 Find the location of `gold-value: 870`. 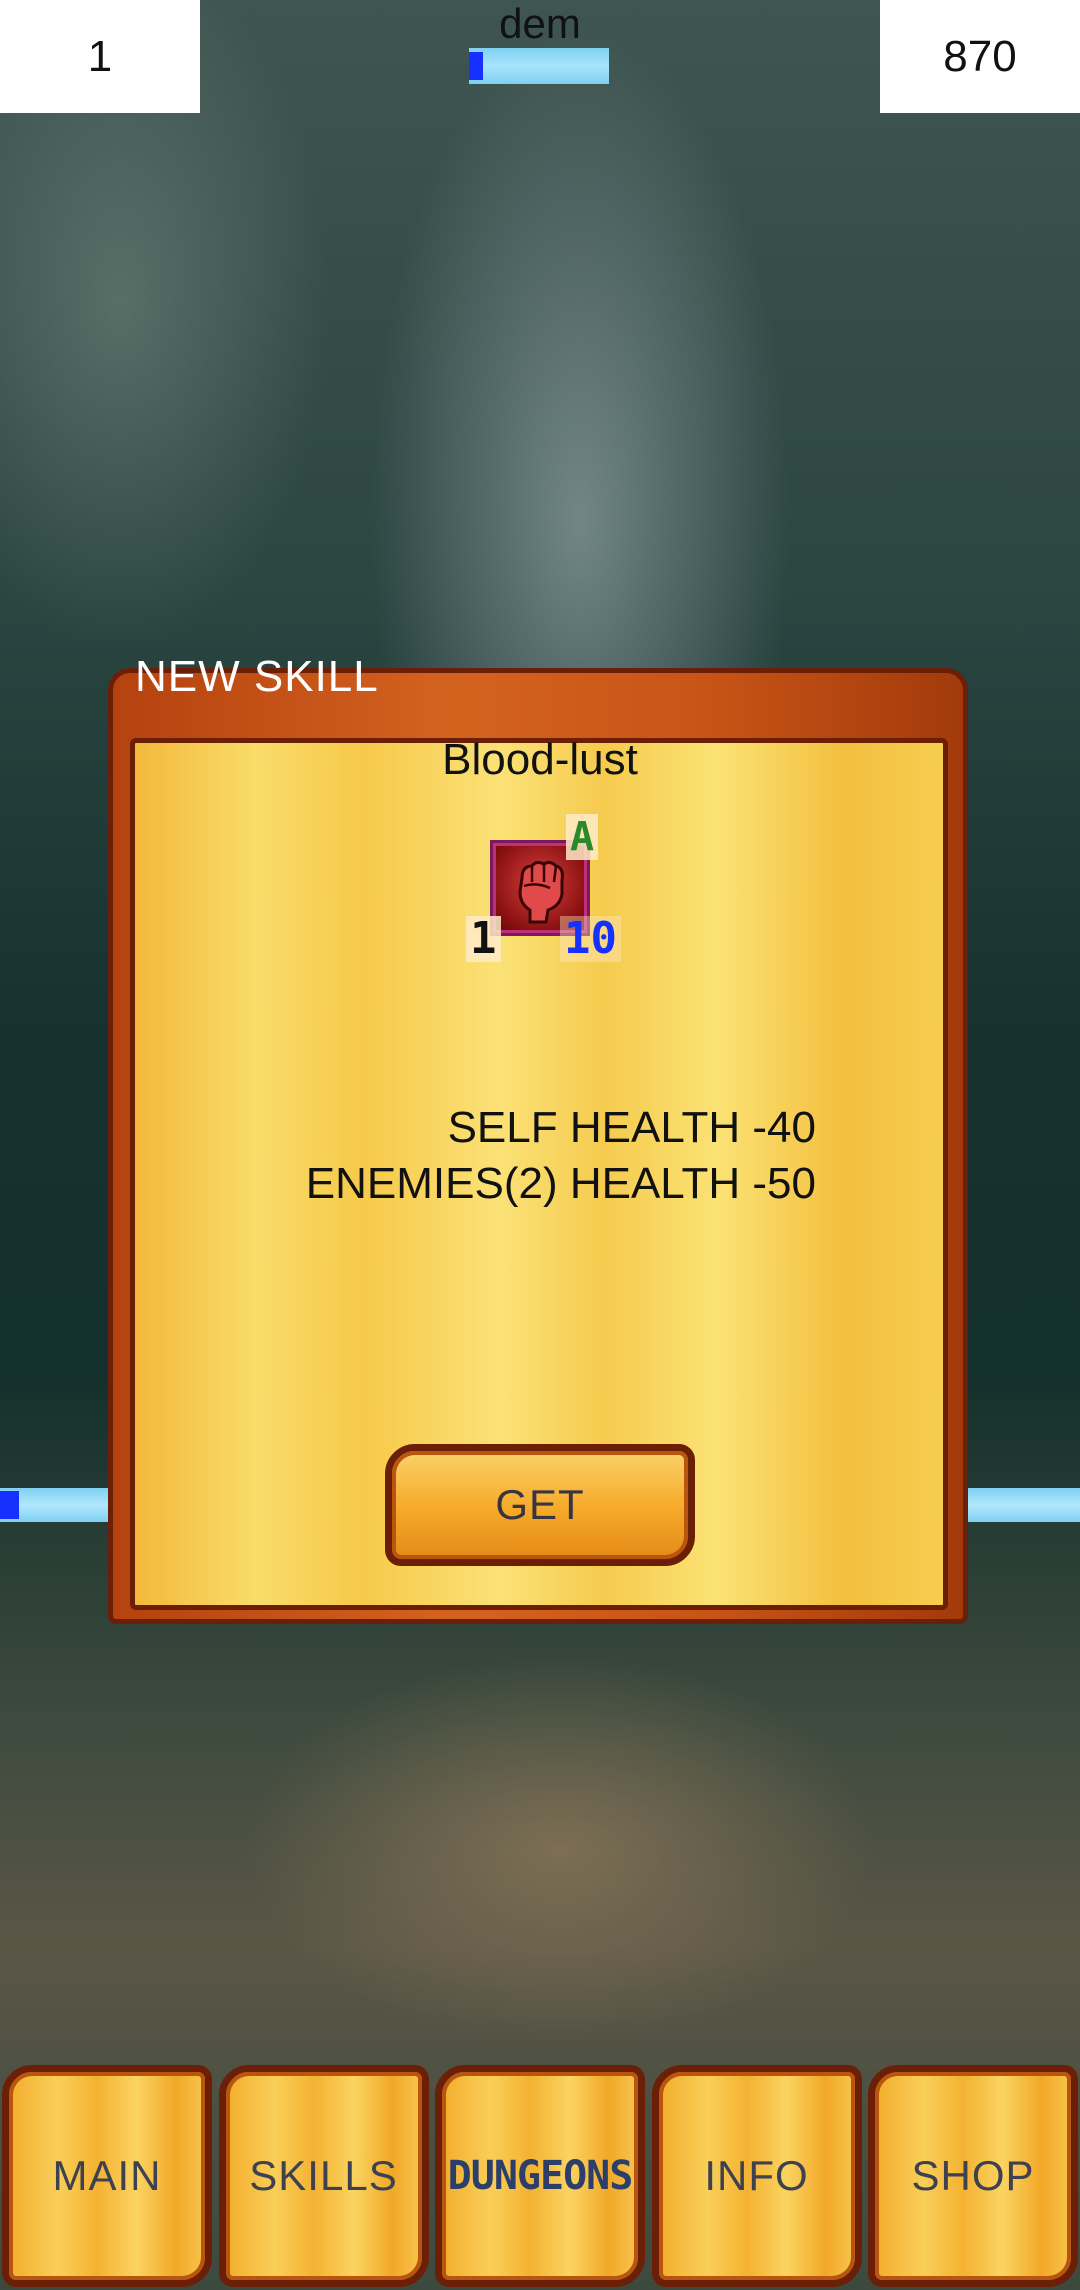

gold-value: 870 is located at coordinates (980, 56).